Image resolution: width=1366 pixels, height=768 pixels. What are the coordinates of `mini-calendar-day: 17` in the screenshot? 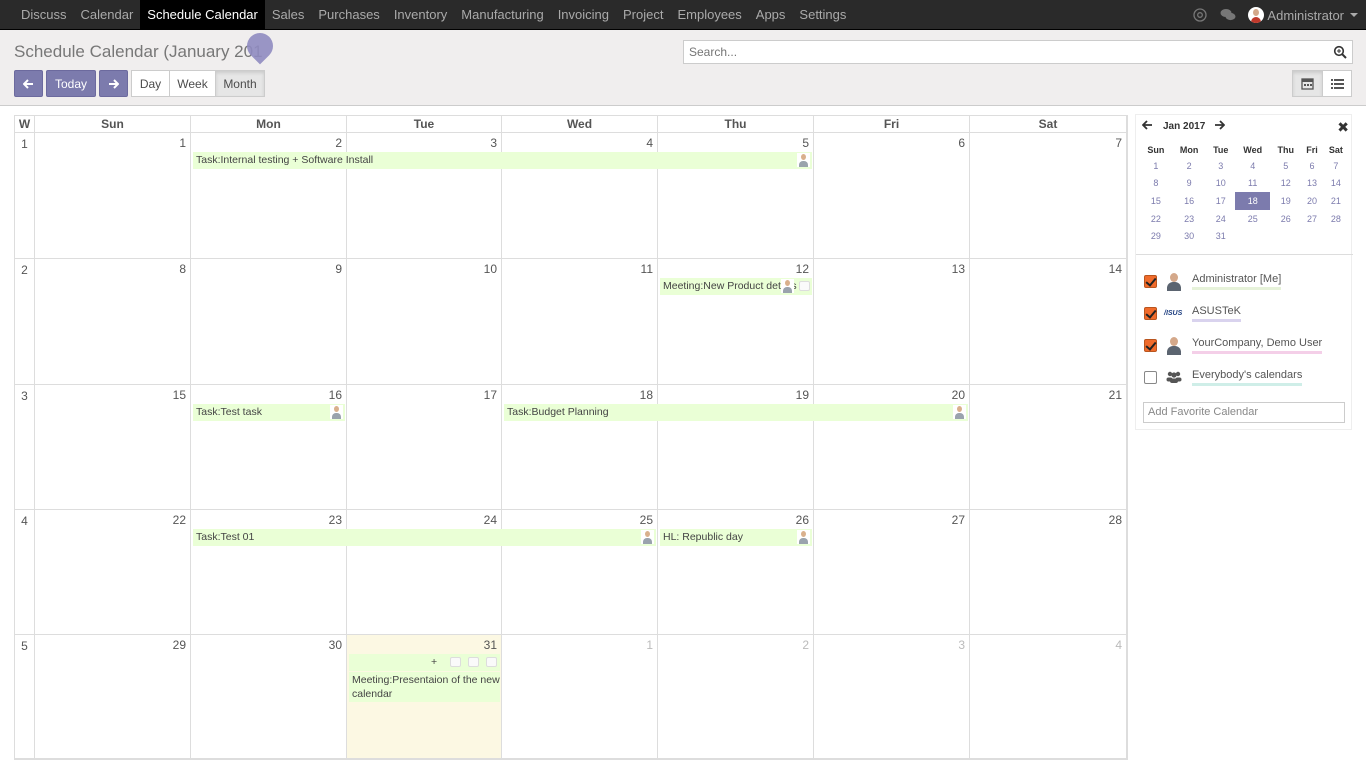 It's located at (1220, 201).